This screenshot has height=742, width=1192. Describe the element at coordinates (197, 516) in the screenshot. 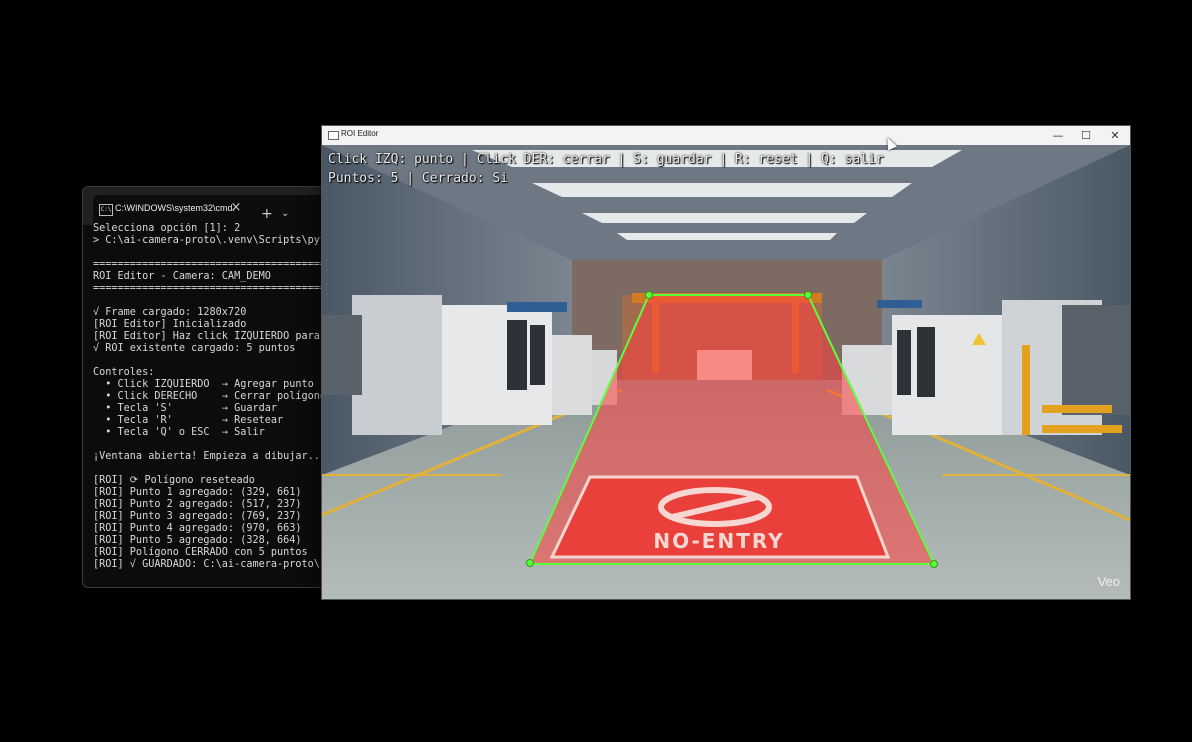

I see `terminal-line: [ROI] Punto 3 agregado: (769, 237)` at that location.